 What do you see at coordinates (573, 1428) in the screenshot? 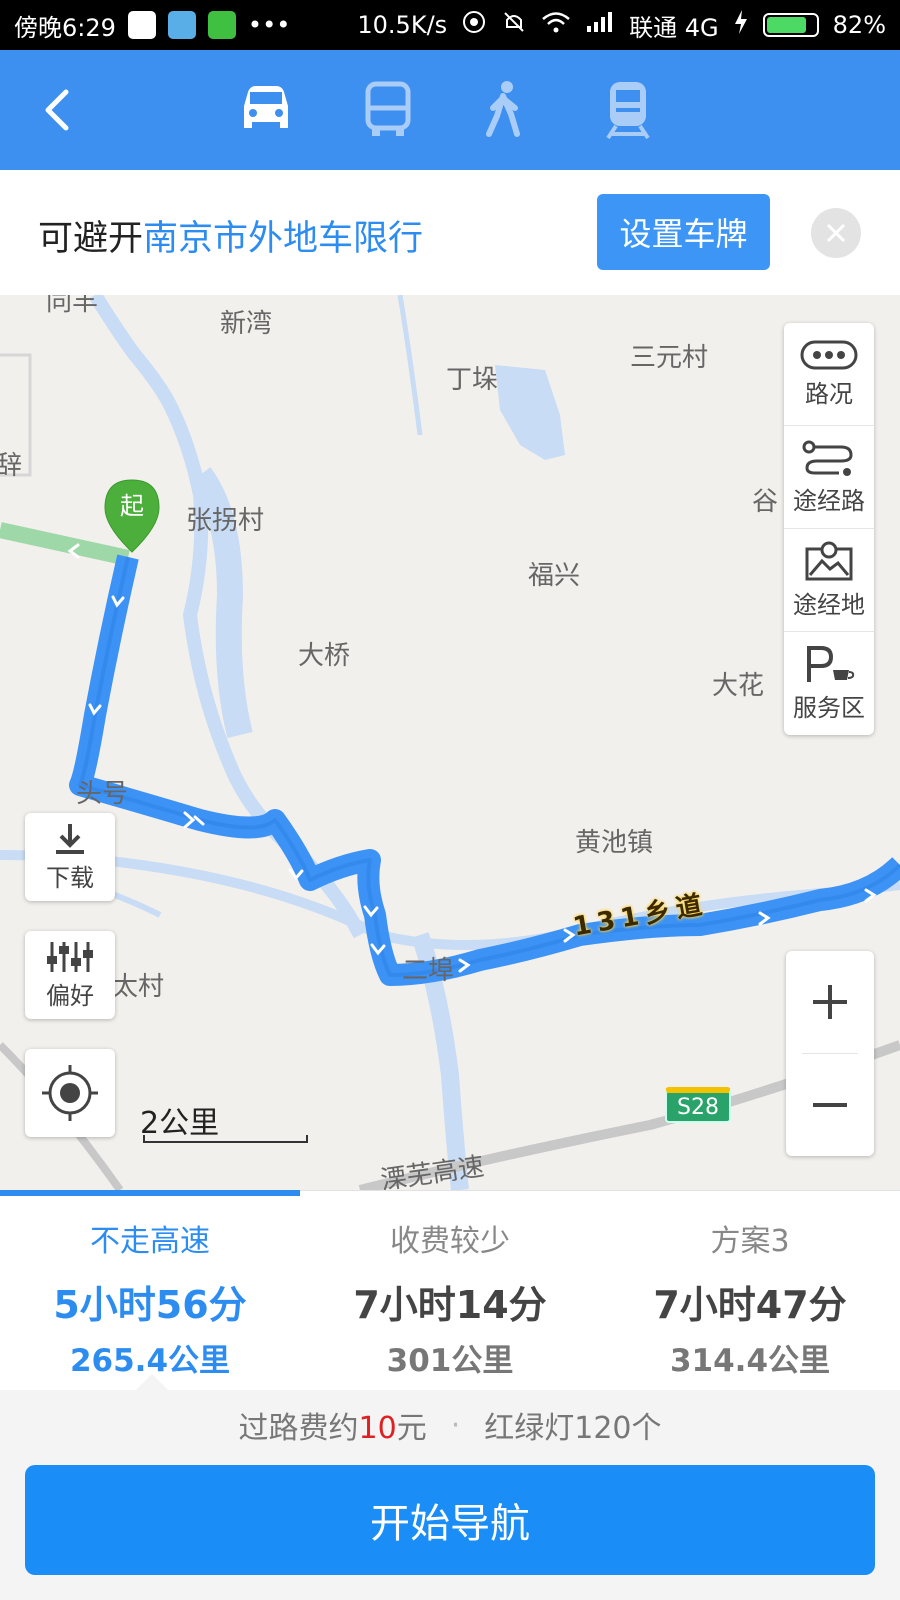
I see `traffic-lights-info: 红绿灯120个` at bounding box center [573, 1428].